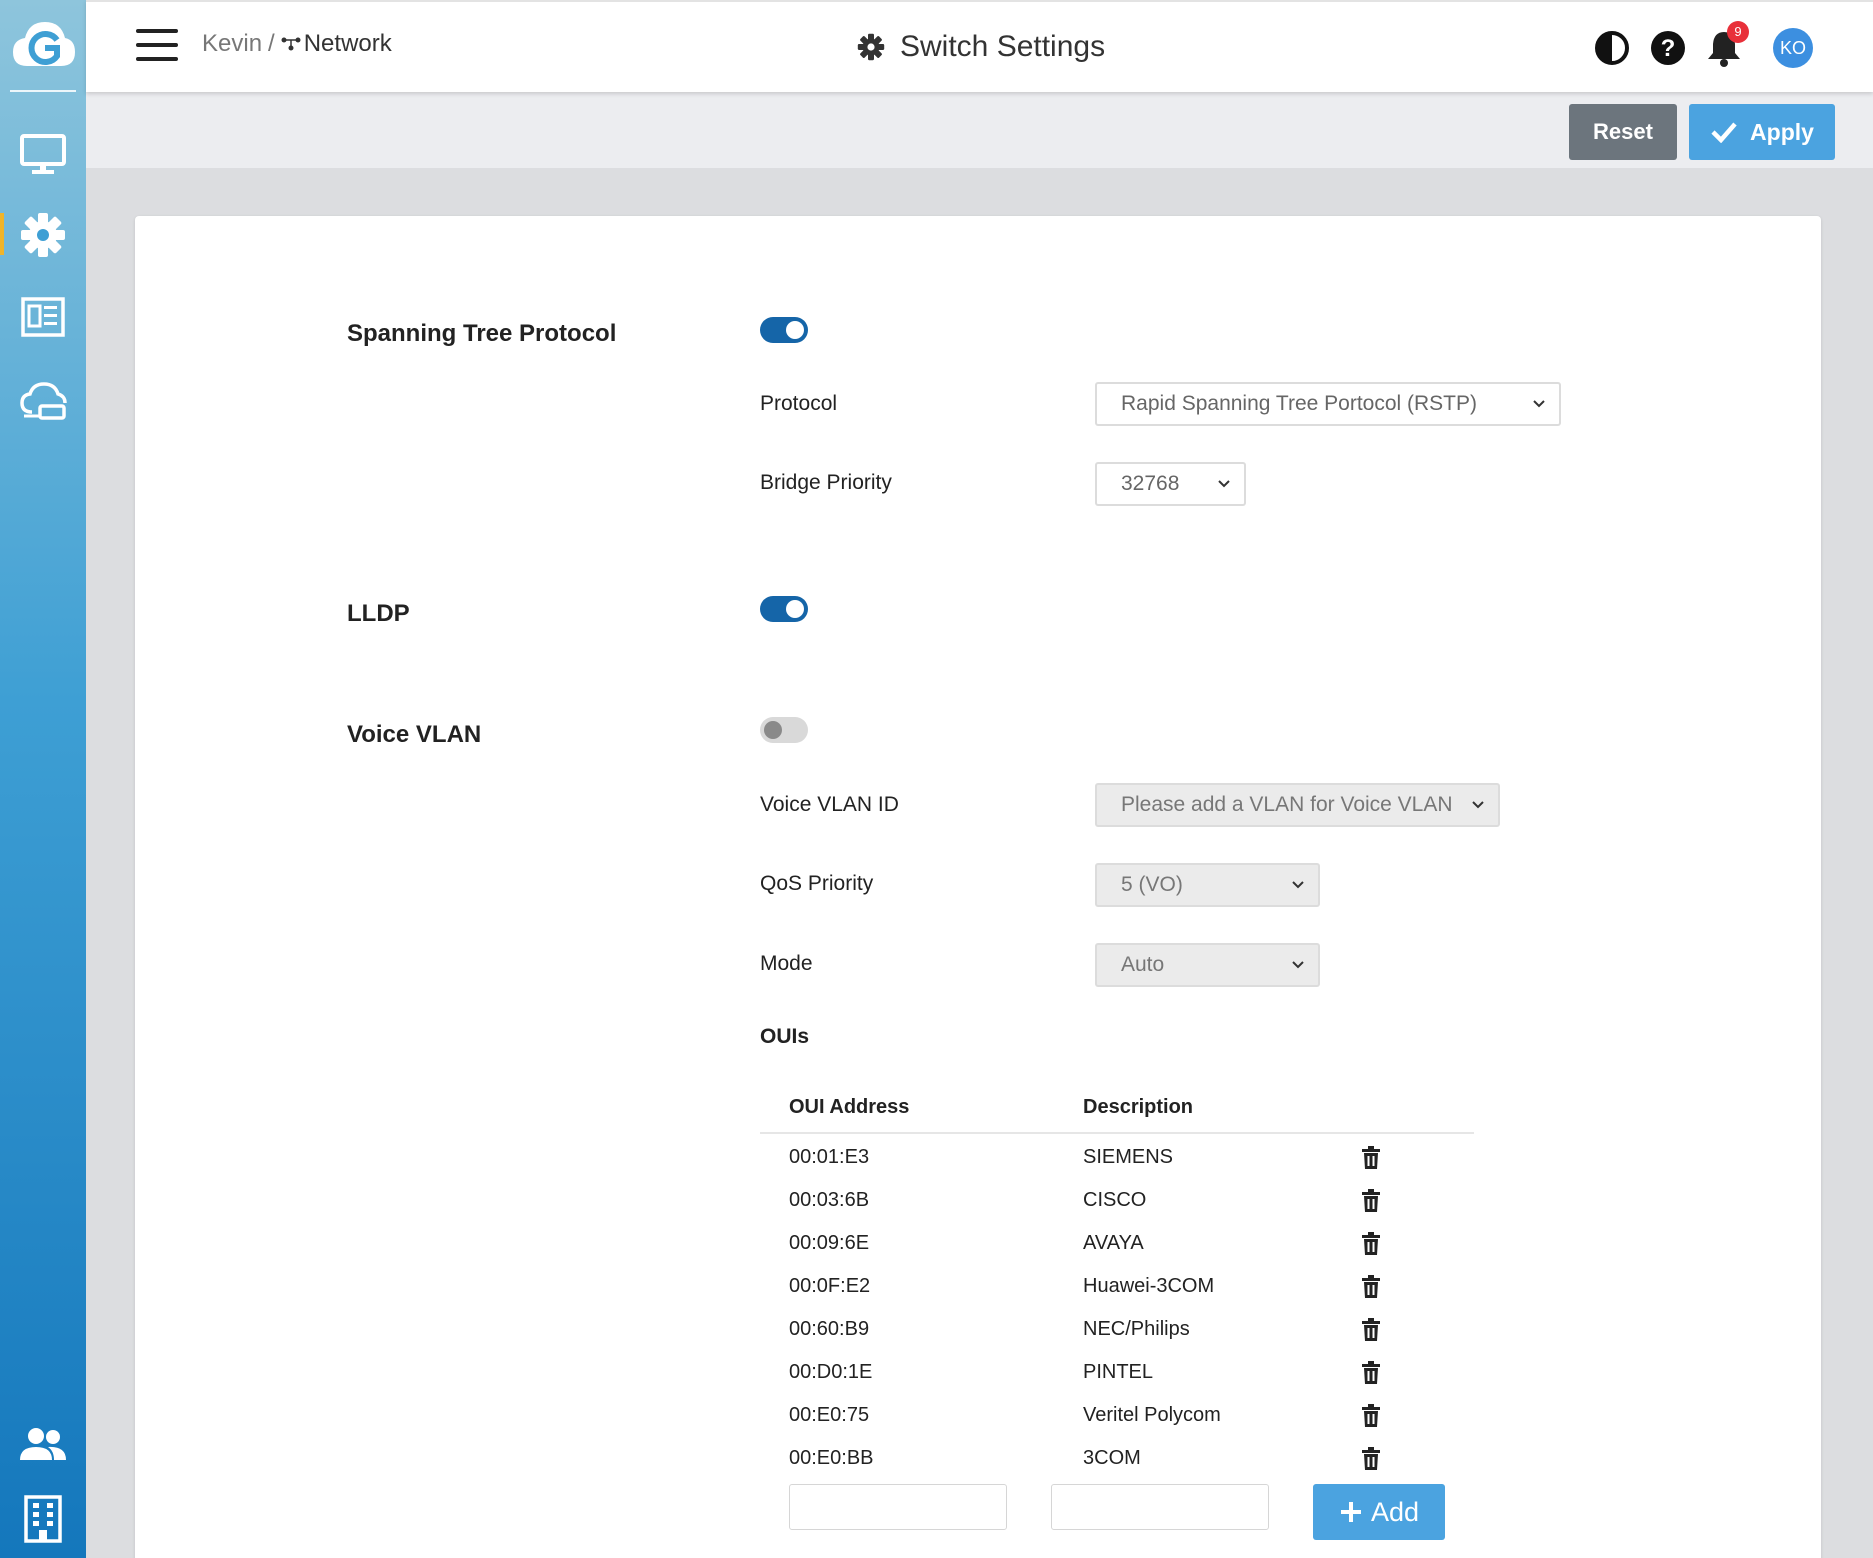  What do you see at coordinates (43, 318) in the screenshot?
I see `newspaper-icon` at bounding box center [43, 318].